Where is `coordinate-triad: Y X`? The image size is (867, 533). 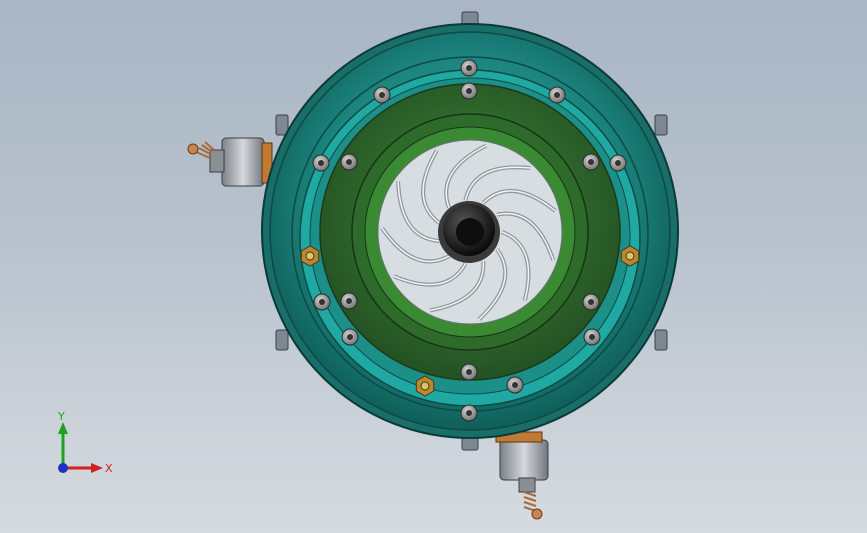
coordinate-triad: Y X is located at coordinates (82, 447).